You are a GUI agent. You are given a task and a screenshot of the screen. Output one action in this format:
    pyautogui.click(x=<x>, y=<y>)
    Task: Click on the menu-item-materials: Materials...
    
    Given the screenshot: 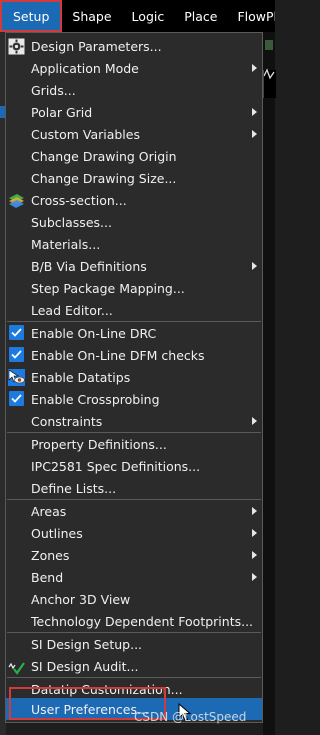 What is the action you would take?
    pyautogui.click(x=134, y=244)
    